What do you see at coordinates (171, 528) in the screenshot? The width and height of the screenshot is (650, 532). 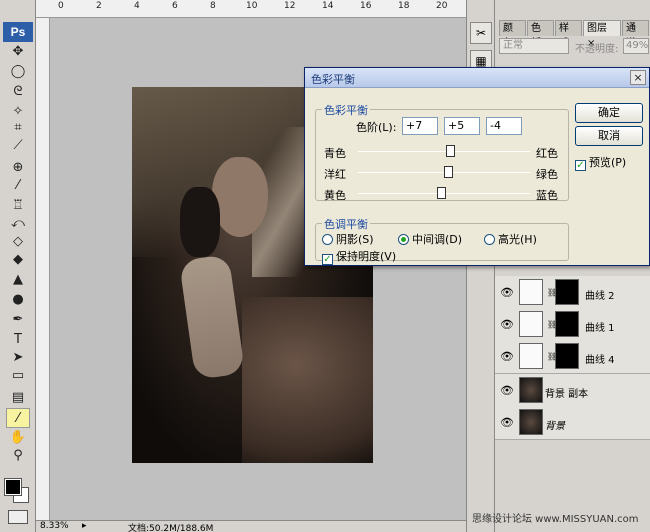 I see `document-size: 文档:50.2M/188.6M` at bounding box center [171, 528].